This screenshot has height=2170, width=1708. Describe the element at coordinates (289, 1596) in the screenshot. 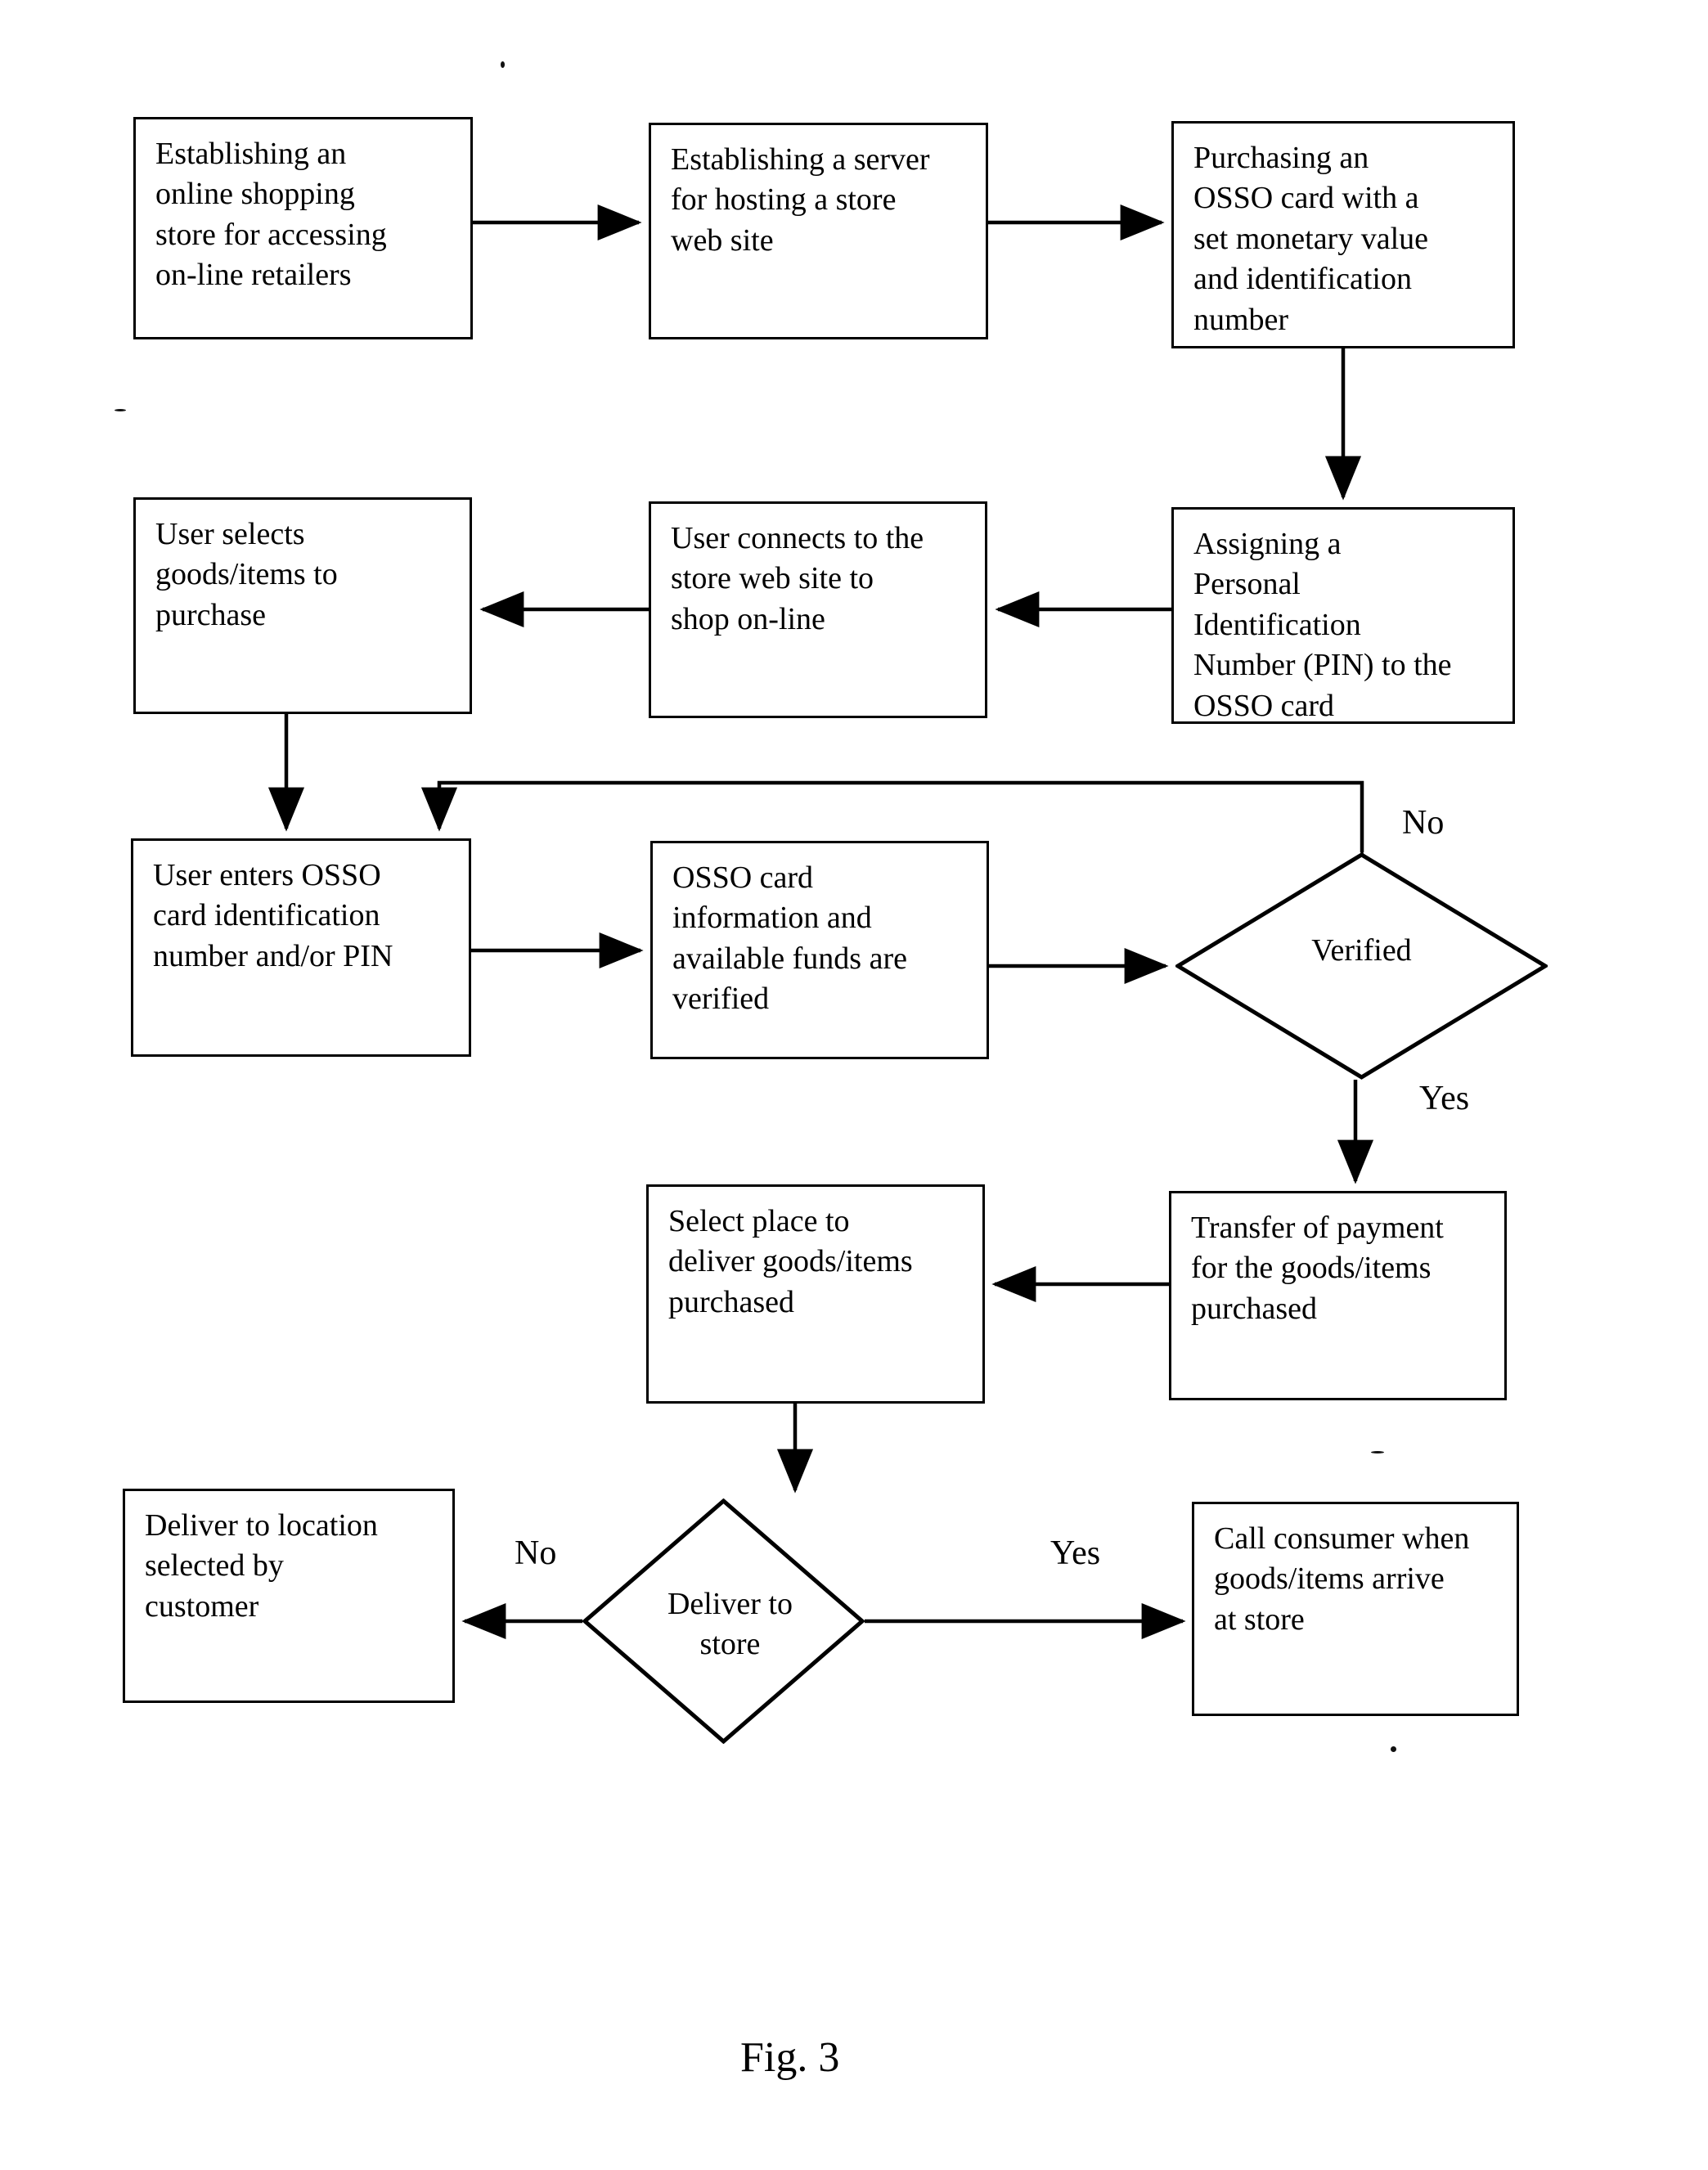

I see `node-deliver-to-location: Deliver to location selected by customer` at that location.